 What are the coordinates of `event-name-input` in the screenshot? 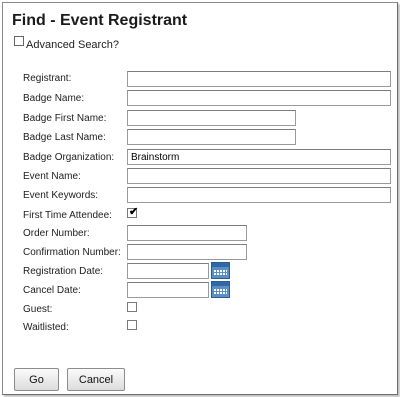 It's located at (259, 176).